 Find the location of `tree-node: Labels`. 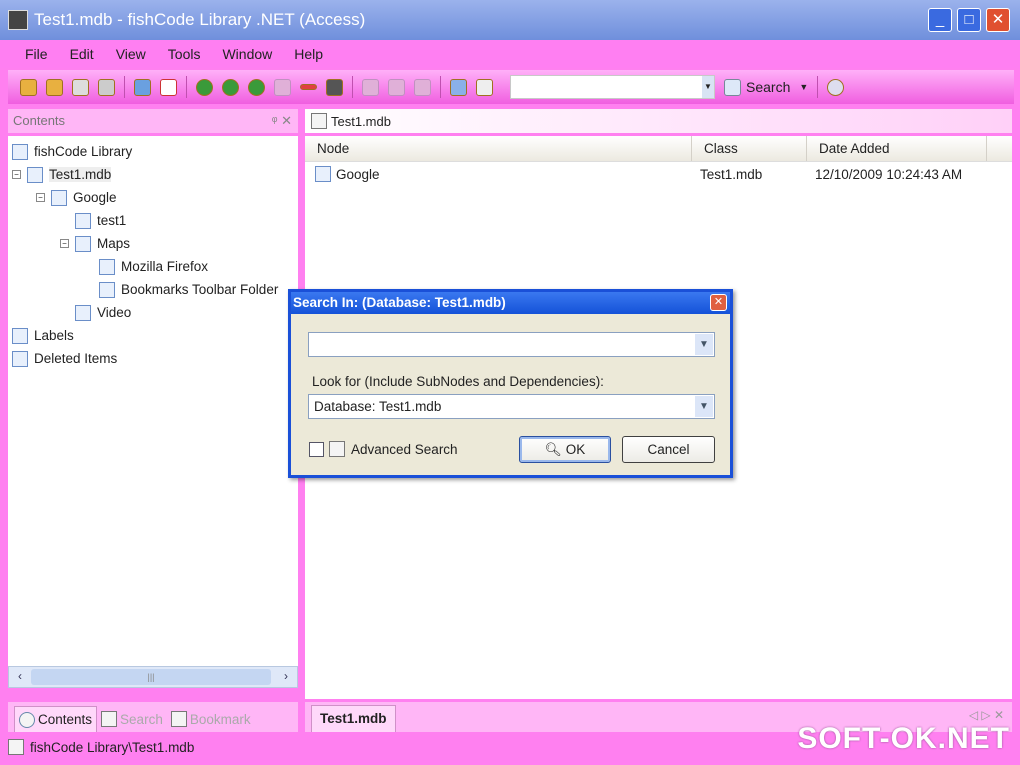

tree-node: Labels is located at coordinates (153, 335).